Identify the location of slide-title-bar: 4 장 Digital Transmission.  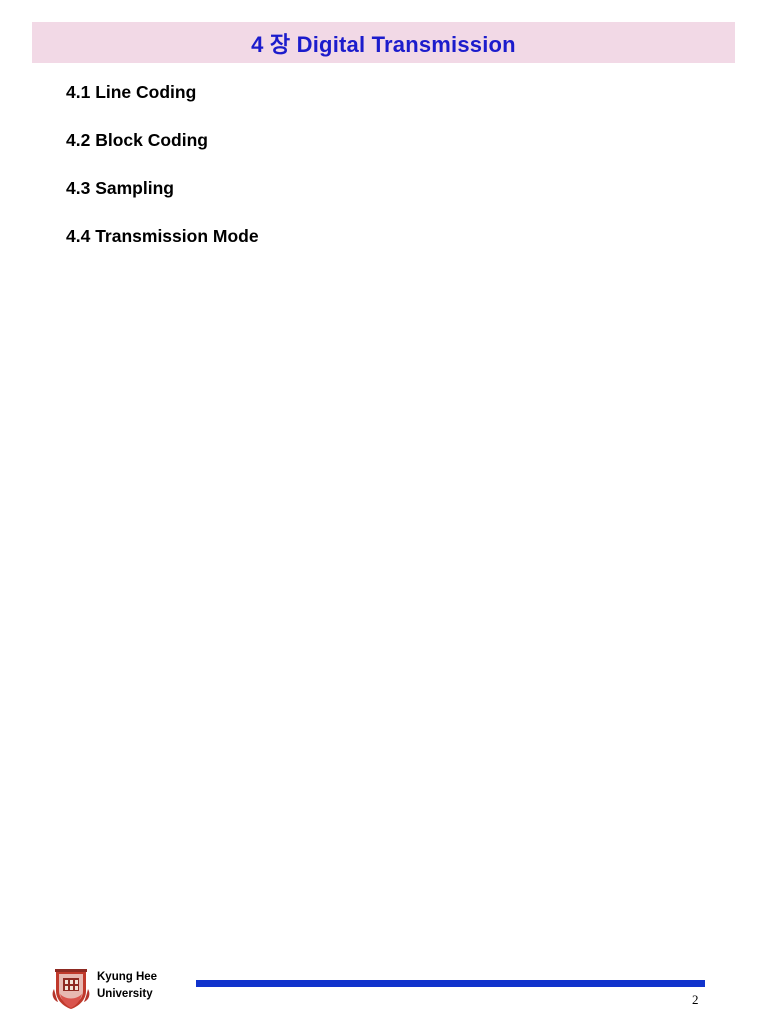
(383, 42).